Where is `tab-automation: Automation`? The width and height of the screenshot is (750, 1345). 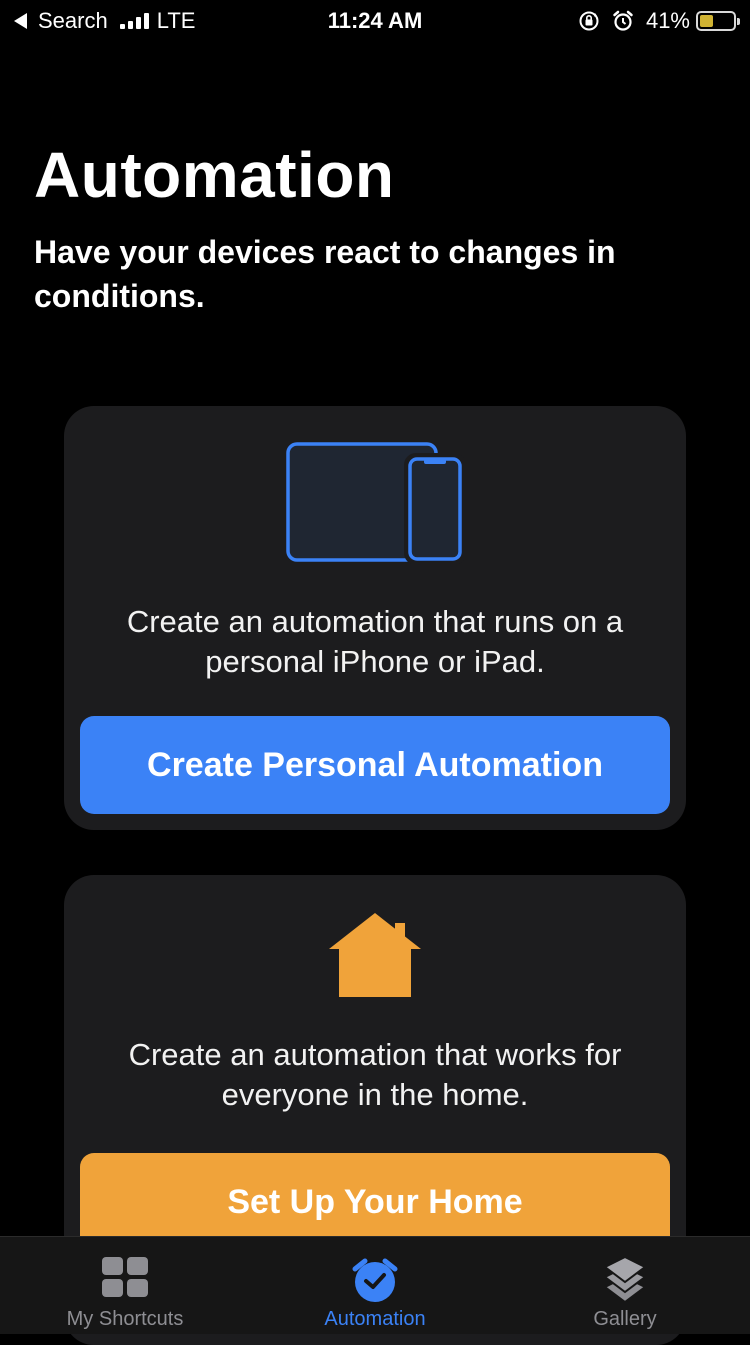
tab-automation: Automation is located at coordinates (375, 1286).